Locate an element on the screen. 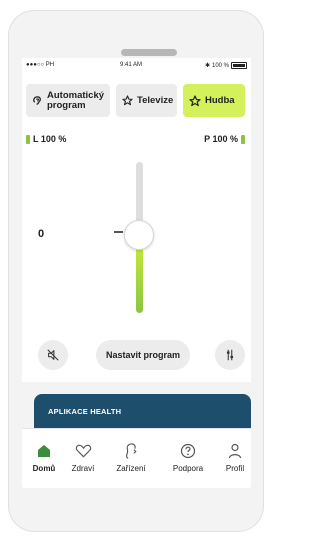  program-tv: Televize is located at coordinates (146, 100).